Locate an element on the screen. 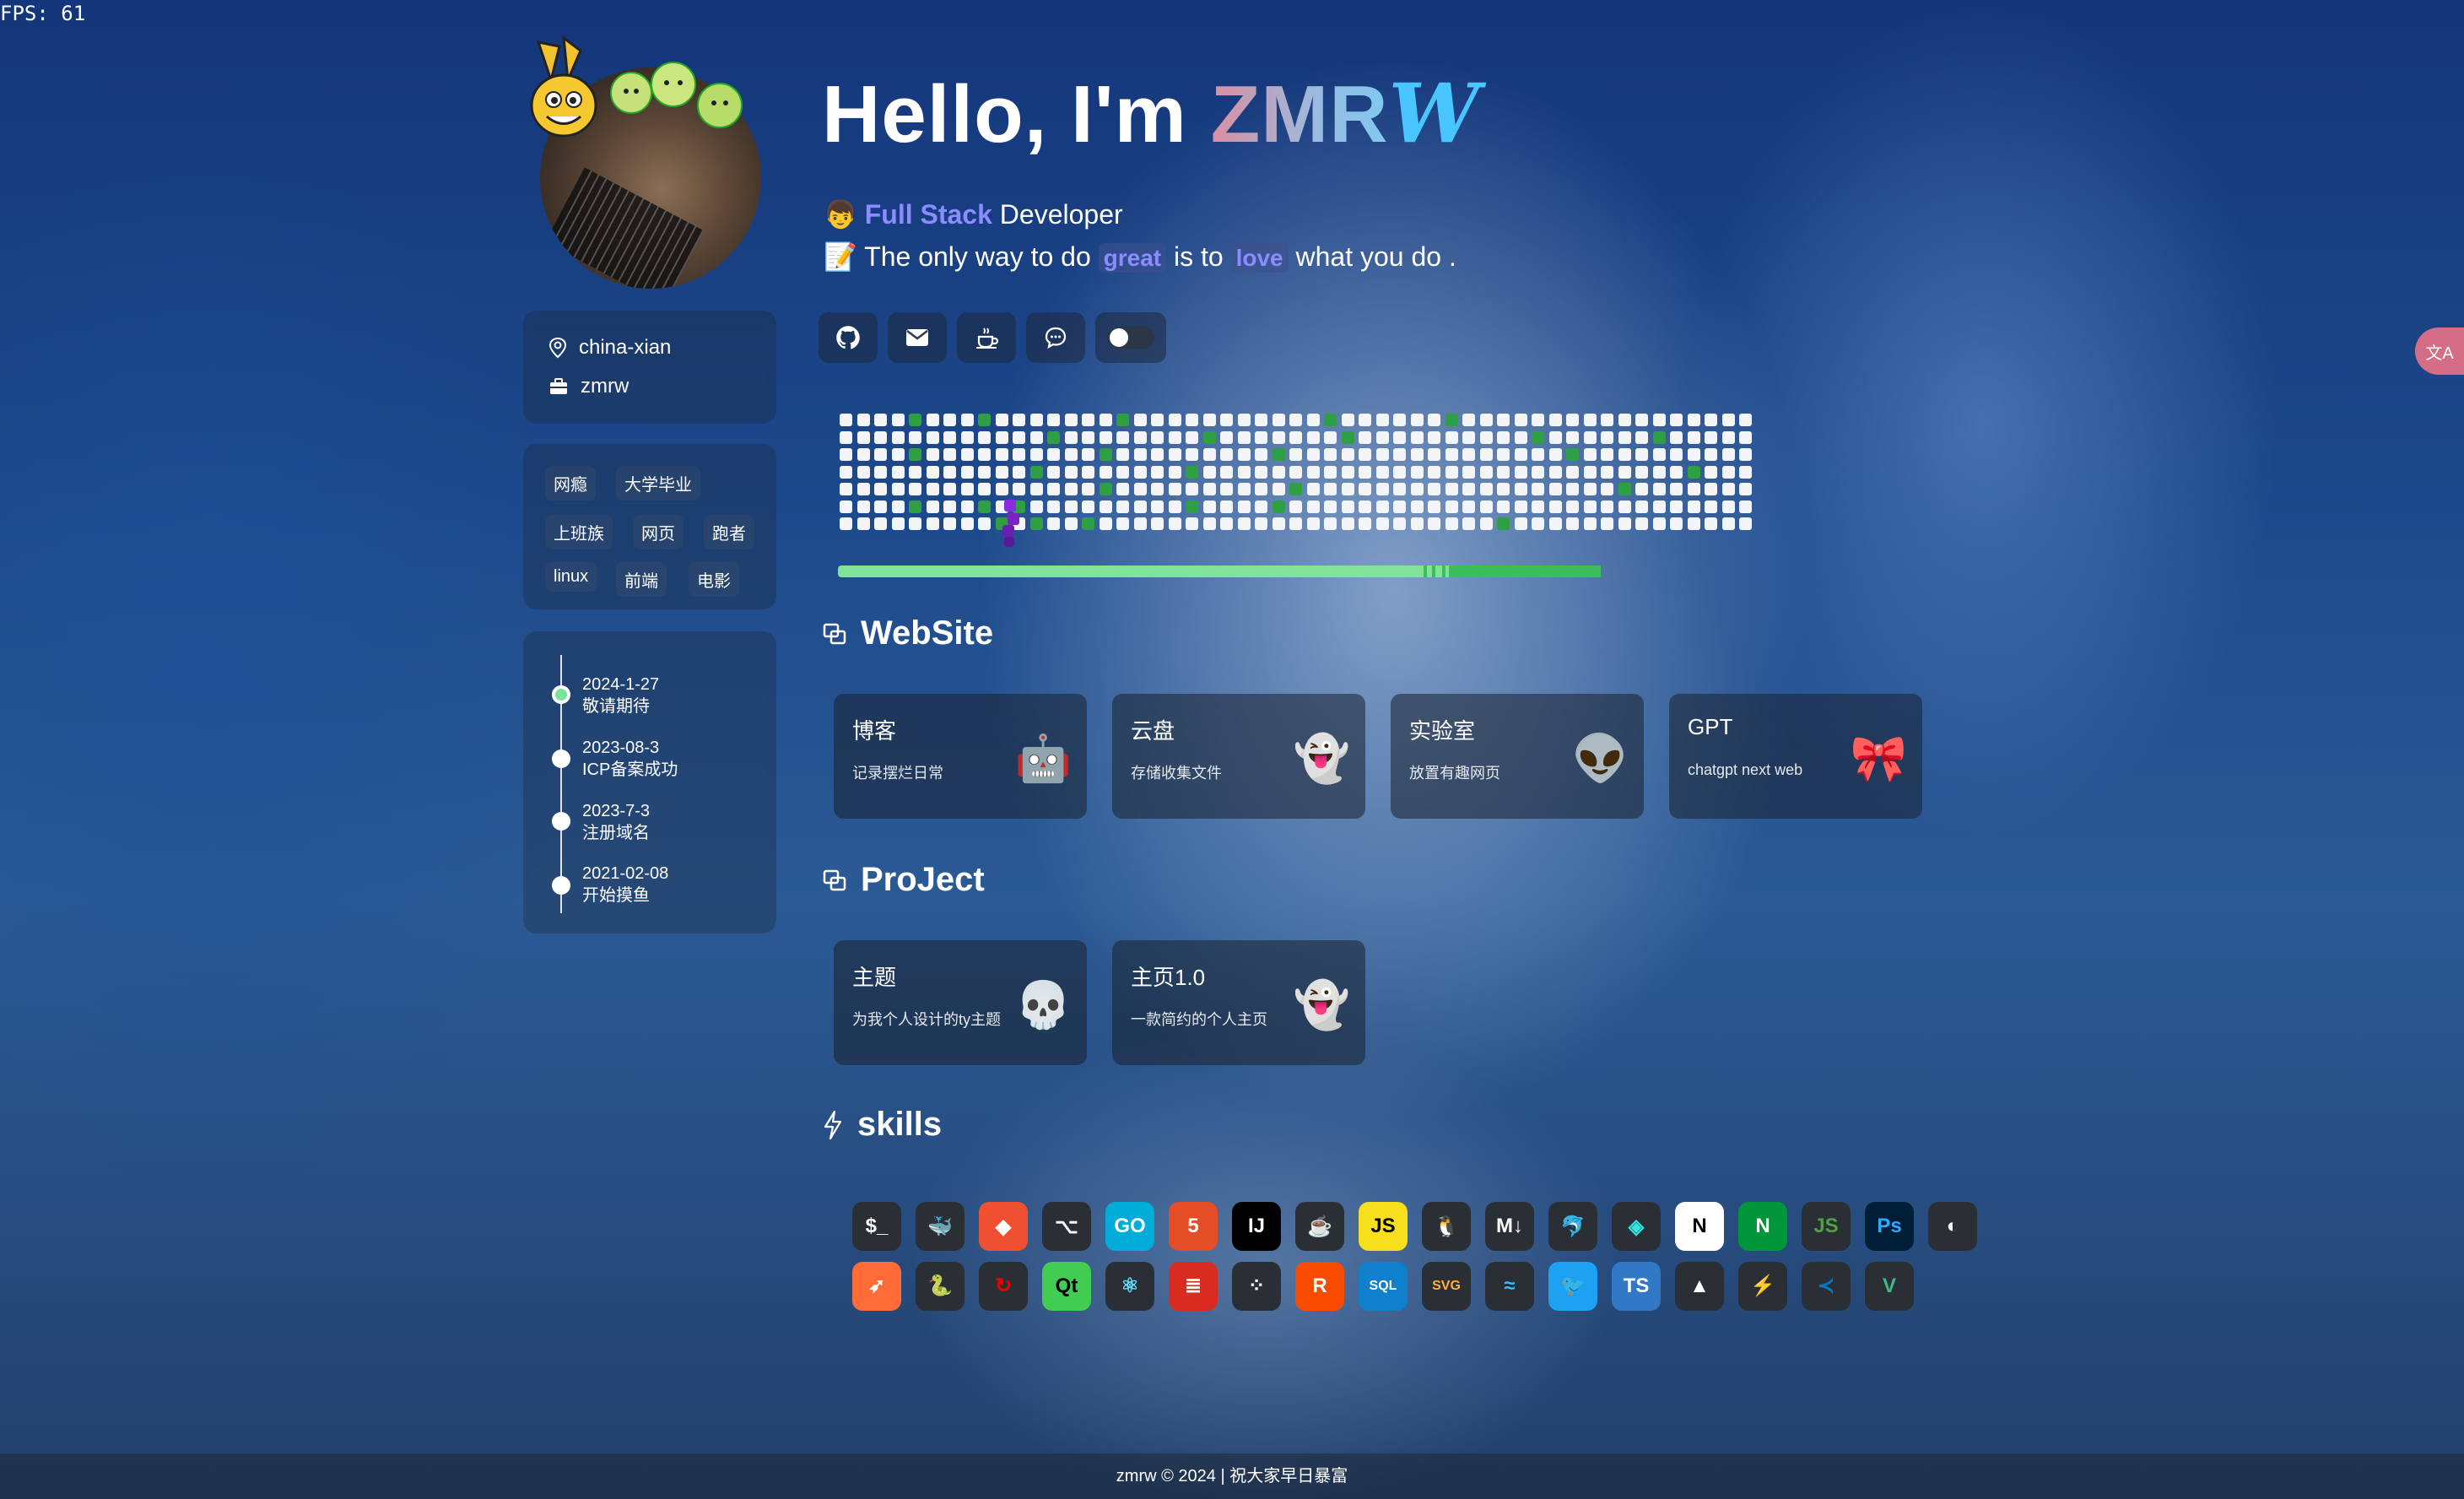 This screenshot has width=2464, height=1499. project-section-title: ProJect is located at coordinates (904, 880).